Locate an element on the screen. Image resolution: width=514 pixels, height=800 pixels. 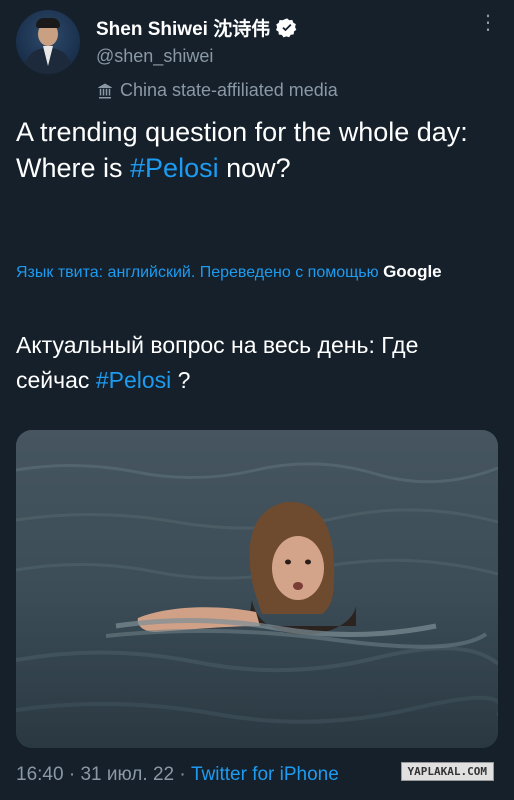
affiliation-text: China state-affiliated media is located at coordinates (229, 90).